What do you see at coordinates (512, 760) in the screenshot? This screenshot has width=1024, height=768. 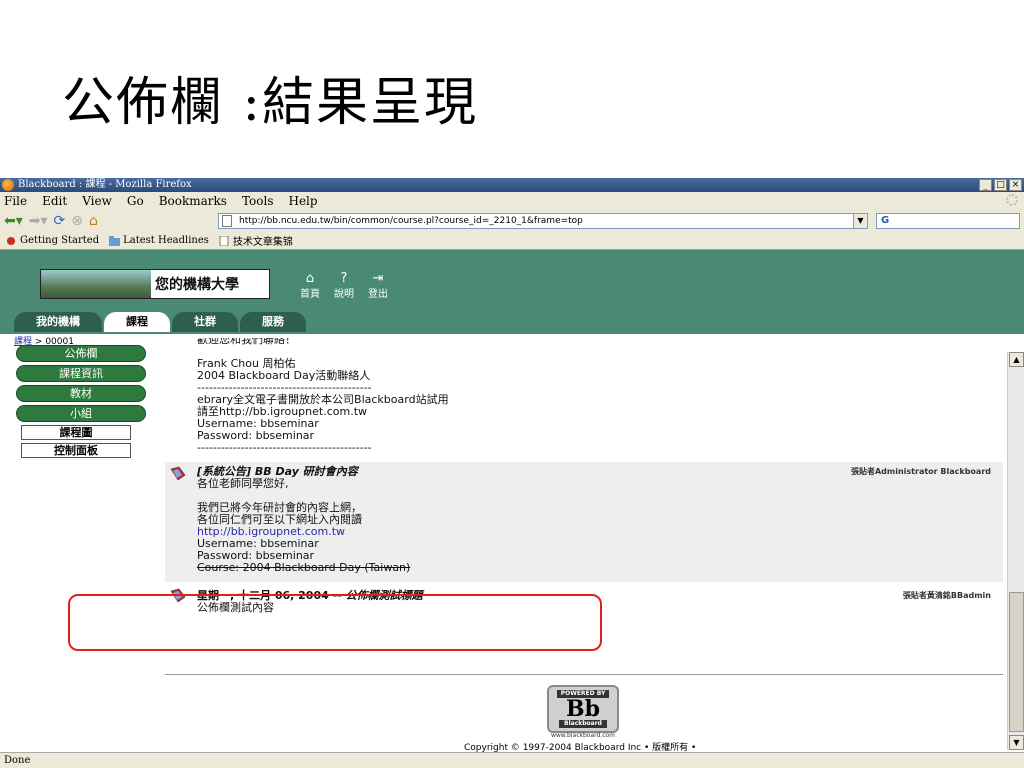 I see `status-bar: Done` at bounding box center [512, 760].